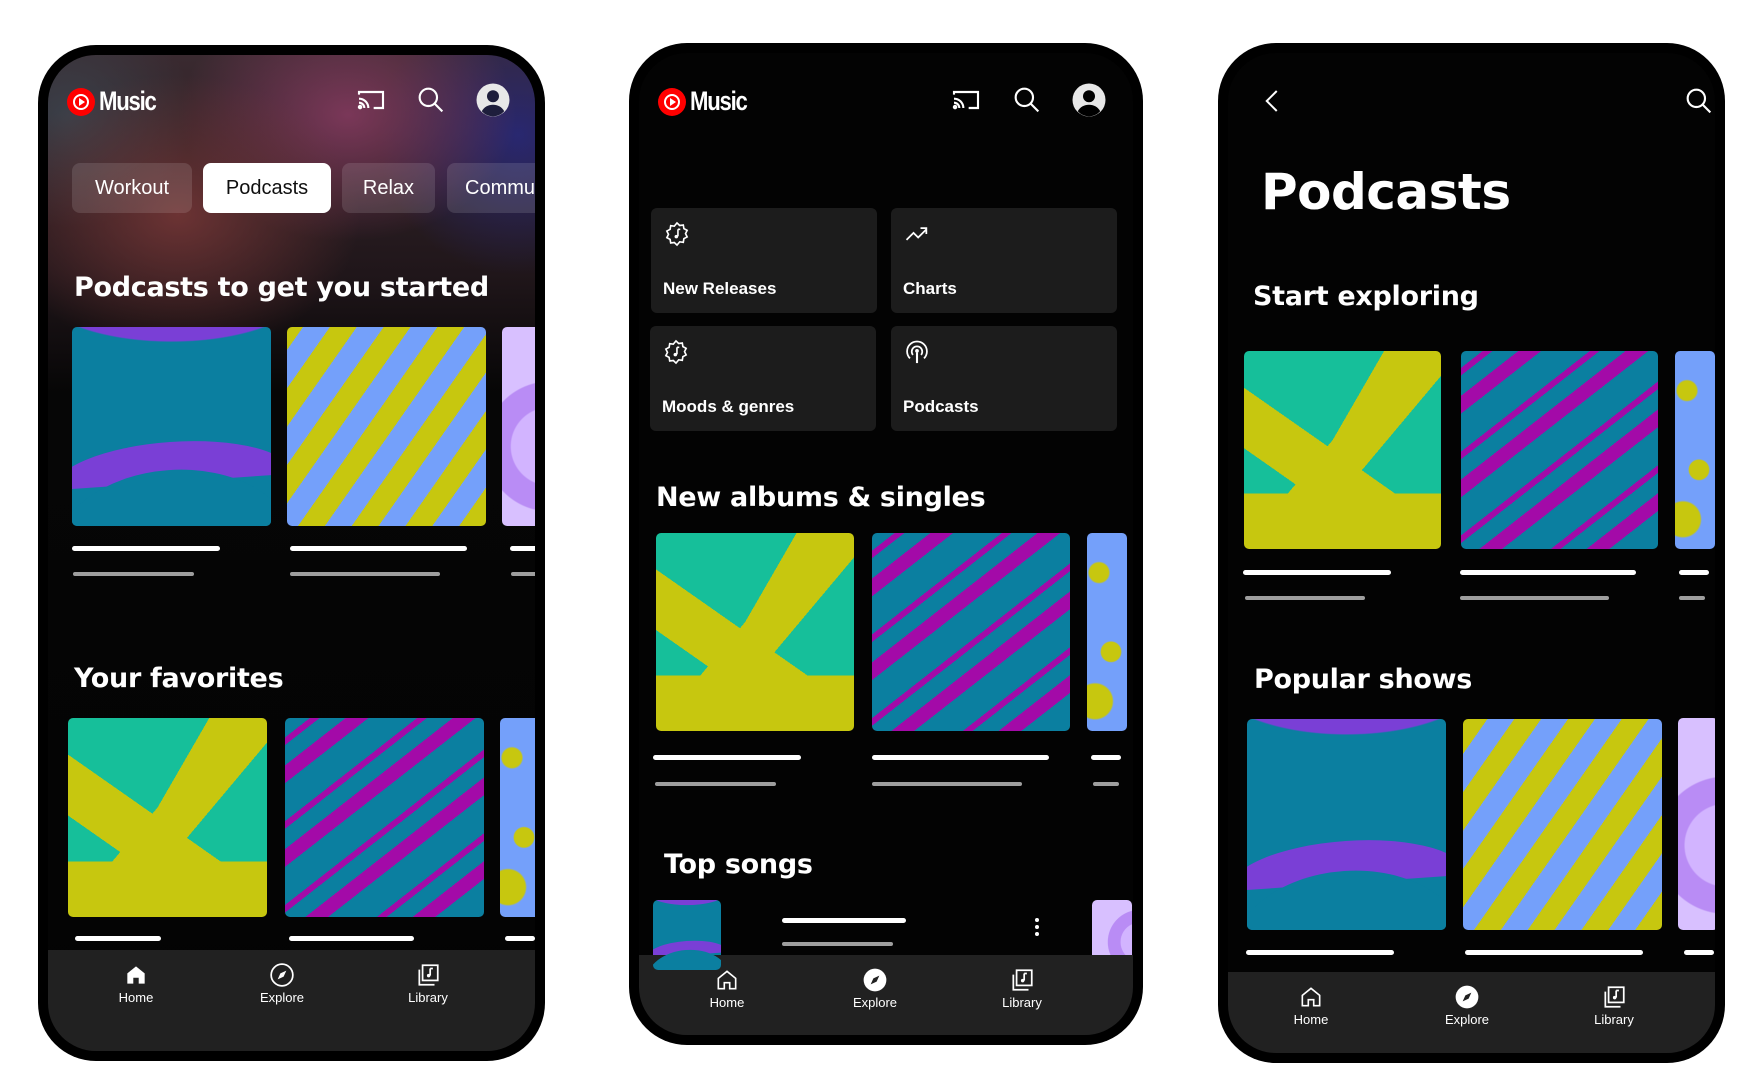 The height and width of the screenshot is (1080, 1752). What do you see at coordinates (930, 288) in the screenshot?
I see `tile-label: Charts` at bounding box center [930, 288].